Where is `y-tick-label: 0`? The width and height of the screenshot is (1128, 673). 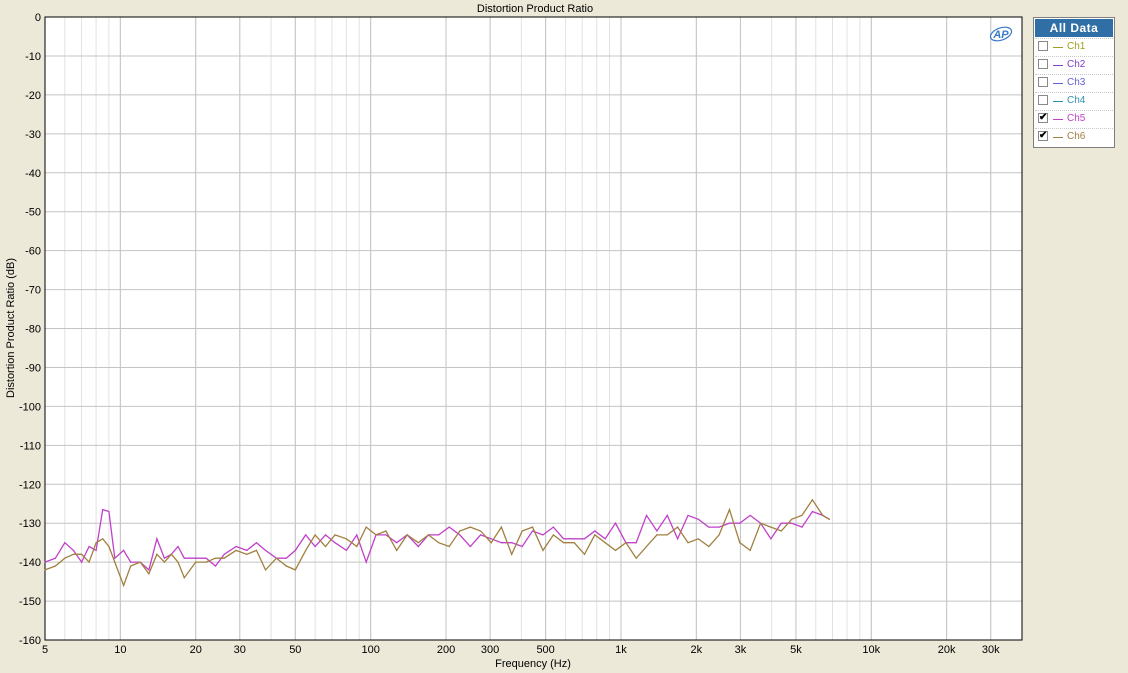
y-tick-label: 0 is located at coordinates (38, 18).